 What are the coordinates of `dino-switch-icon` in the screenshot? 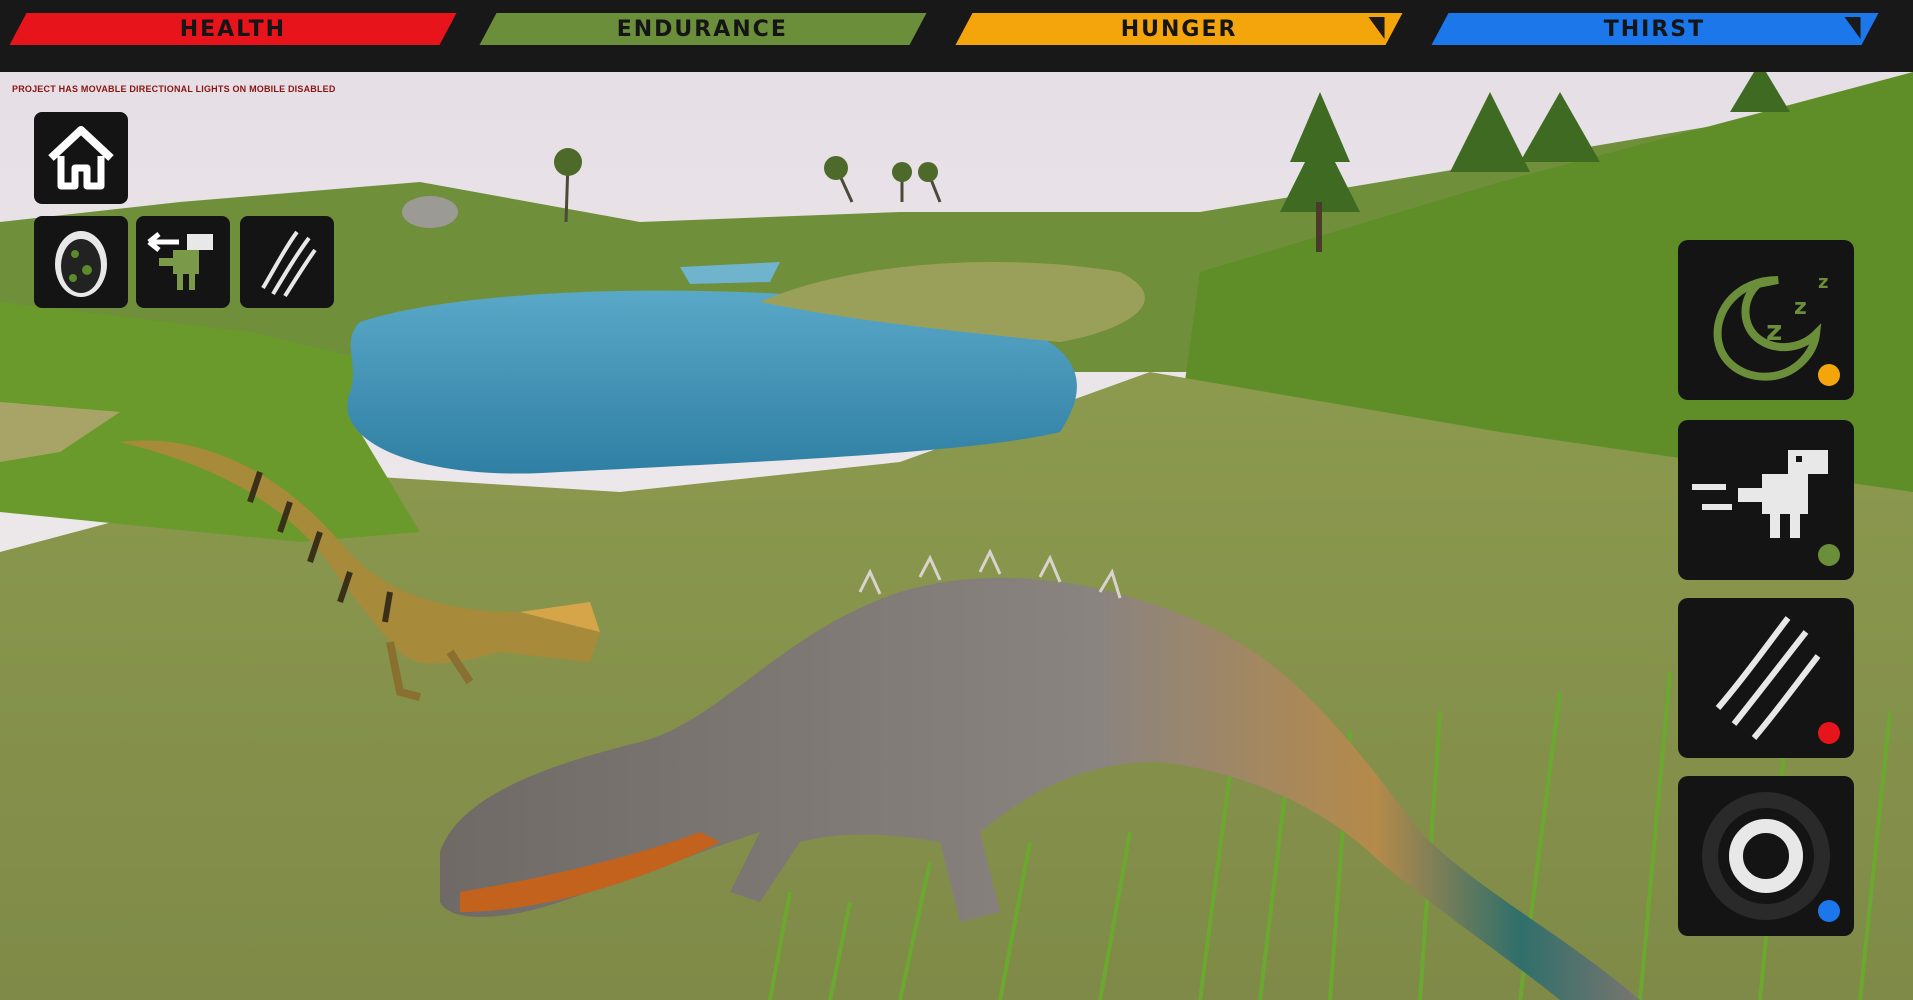 It's located at (180, 261).